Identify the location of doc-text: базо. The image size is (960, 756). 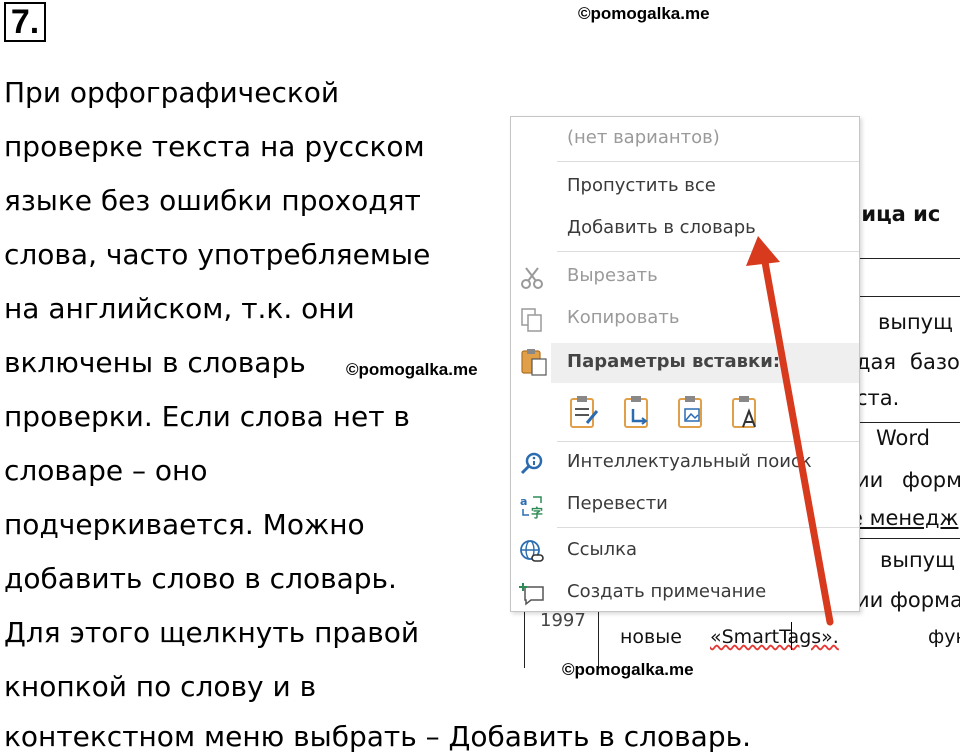
(935, 362).